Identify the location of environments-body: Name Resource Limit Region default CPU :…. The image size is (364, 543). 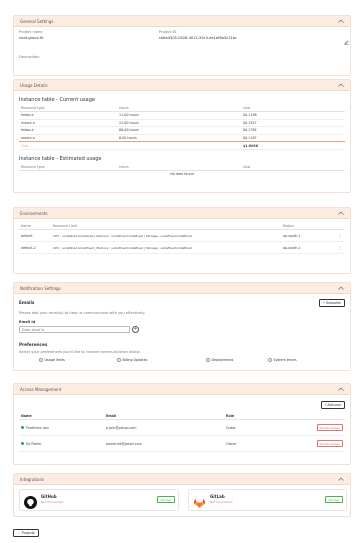
(182, 238).